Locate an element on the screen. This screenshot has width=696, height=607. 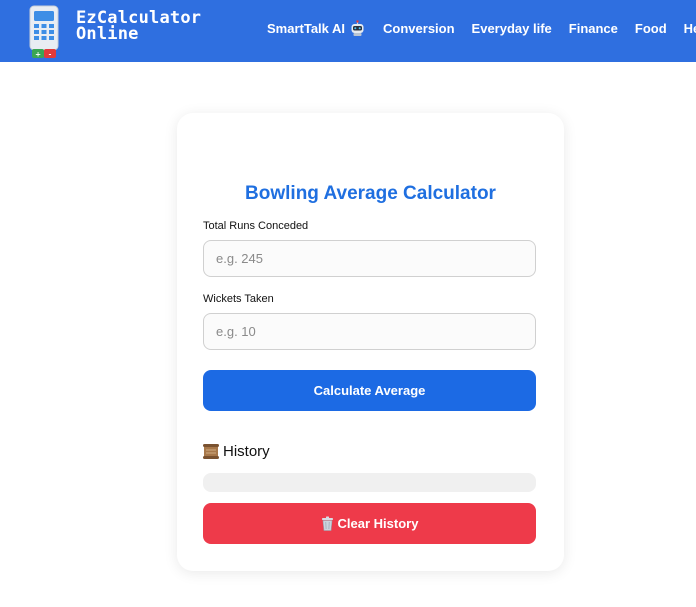
calculator-title: Bowling Average Calculator is located at coordinates (370, 193).